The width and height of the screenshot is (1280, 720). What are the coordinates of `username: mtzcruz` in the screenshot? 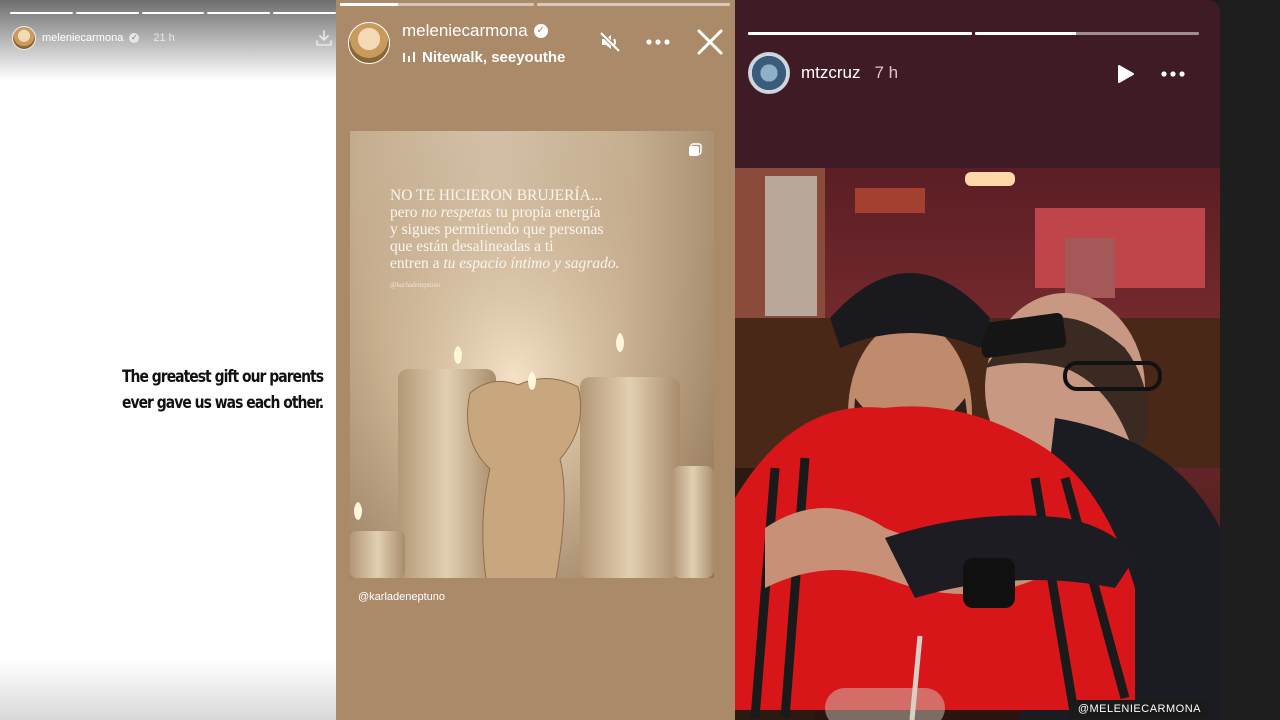 It's located at (831, 73).